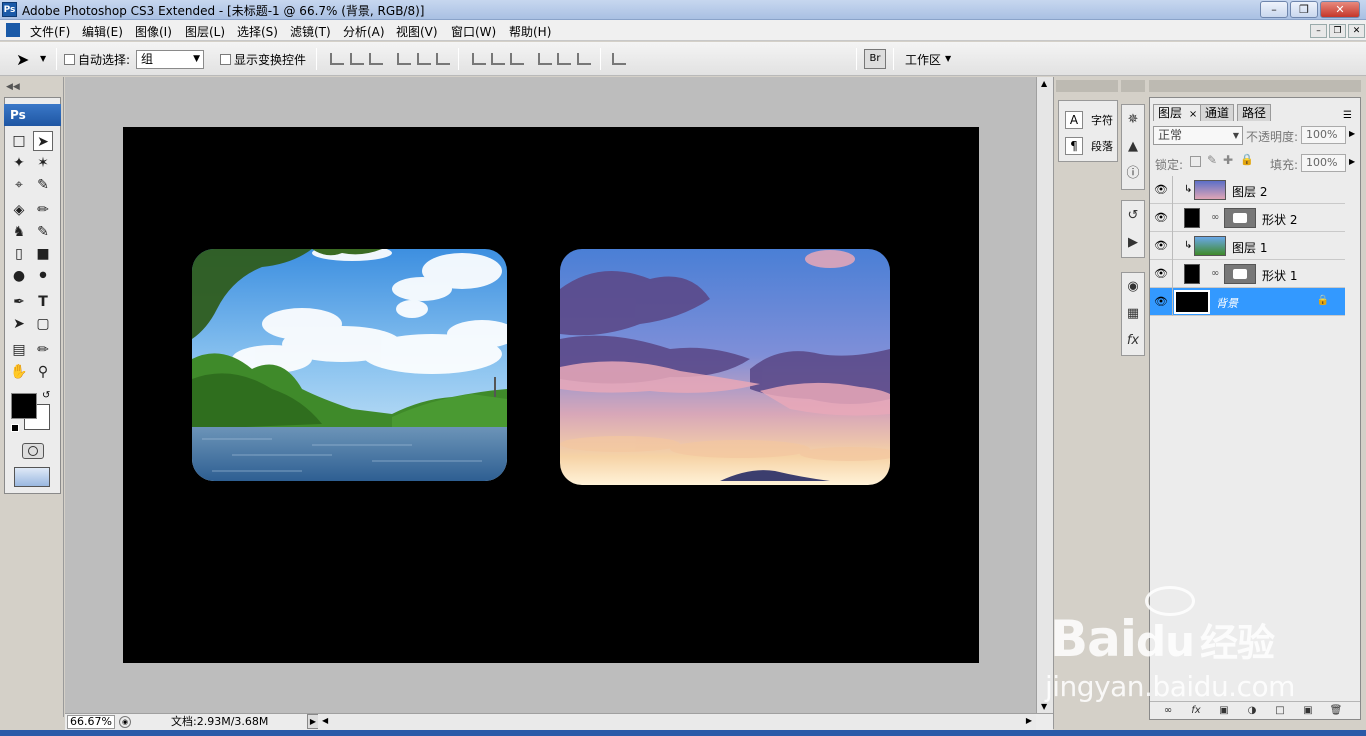 The height and width of the screenshot is (736, 1366). I want to click on doc-close-button: ✕, so click(1356, 31).